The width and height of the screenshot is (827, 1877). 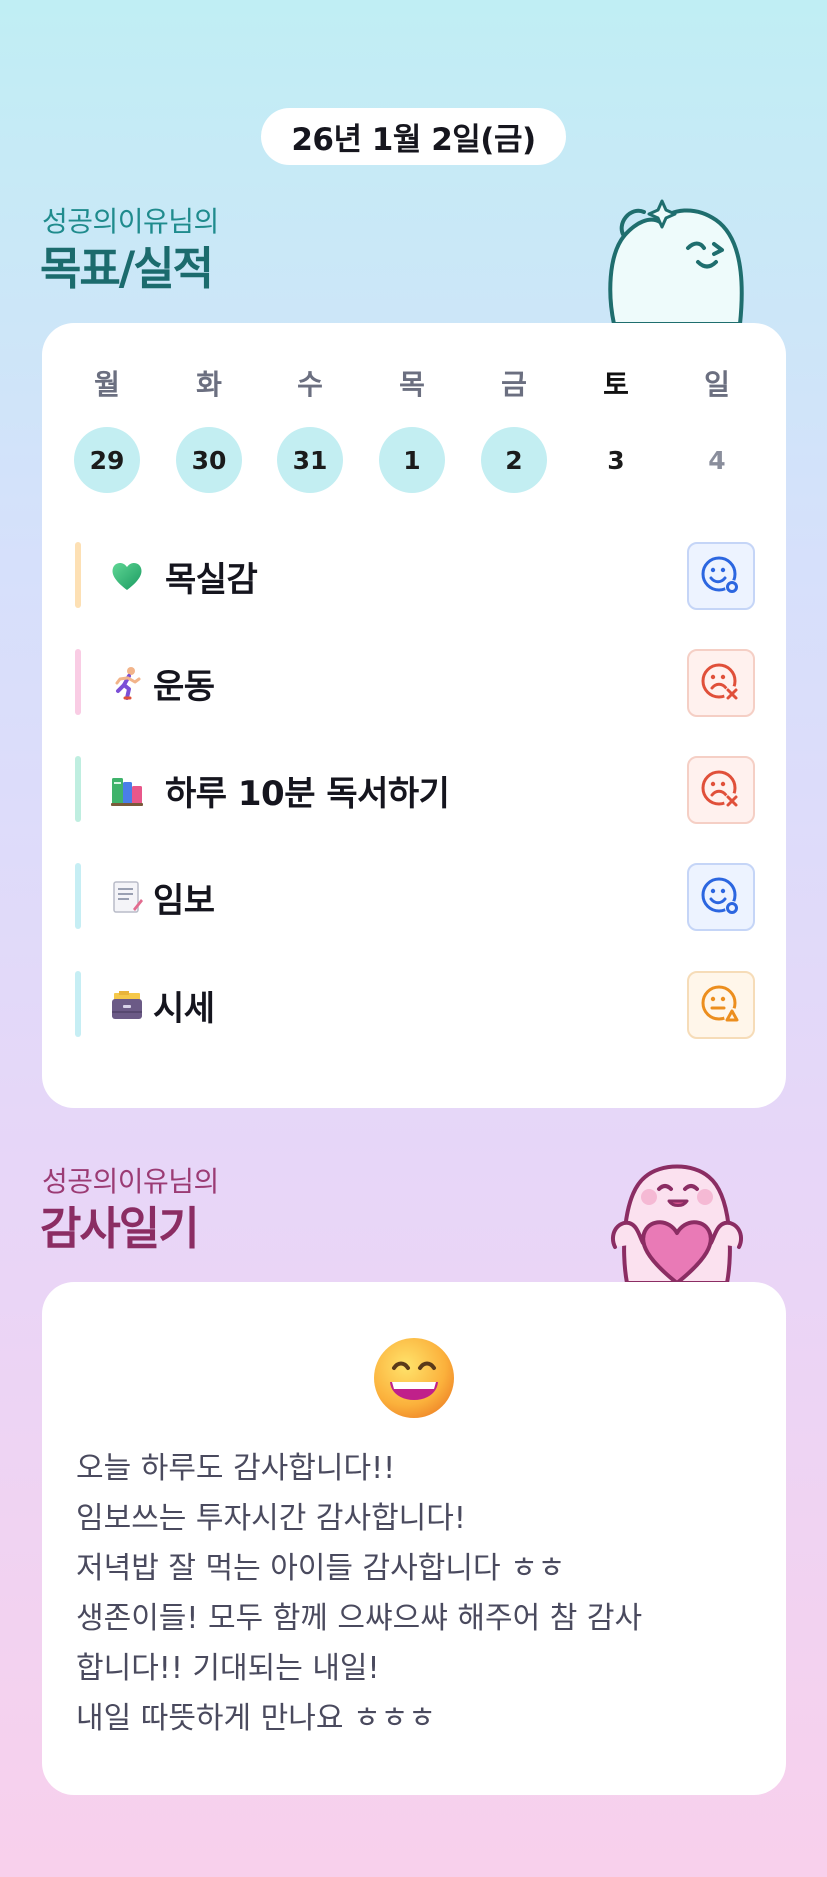 What do you see at coordinates (413, 140) in the screenshot?
I see `date-label: 26년 1월 2일(금)` at bounding box center [413, 140].